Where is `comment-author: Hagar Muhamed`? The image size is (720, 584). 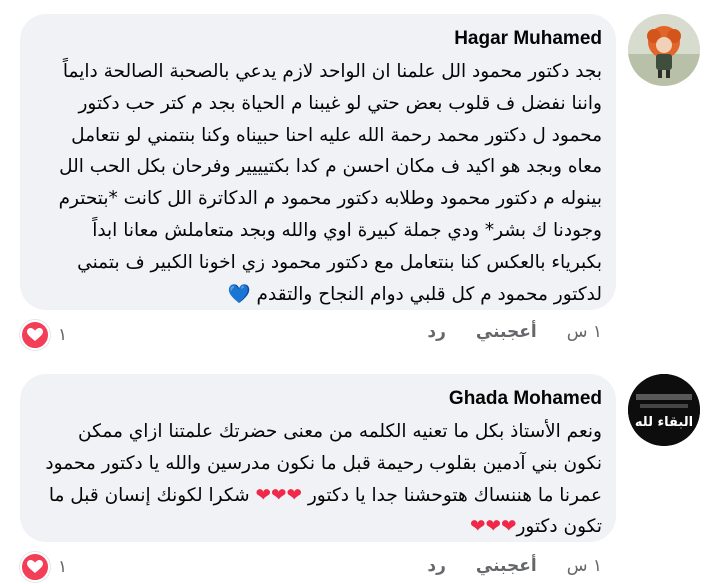 comment-author: Hagar Muhamed is located at coordinates (320, 39).